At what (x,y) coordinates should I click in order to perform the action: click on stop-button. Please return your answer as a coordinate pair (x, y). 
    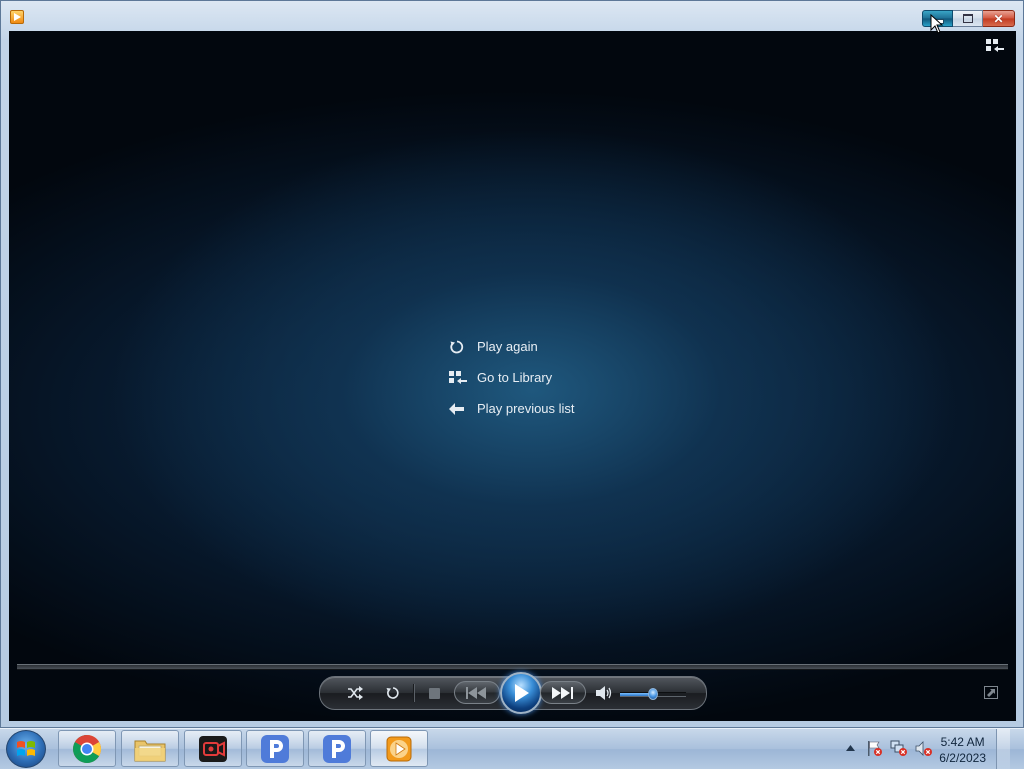
    Looking at the image, I should click on (434, 693).